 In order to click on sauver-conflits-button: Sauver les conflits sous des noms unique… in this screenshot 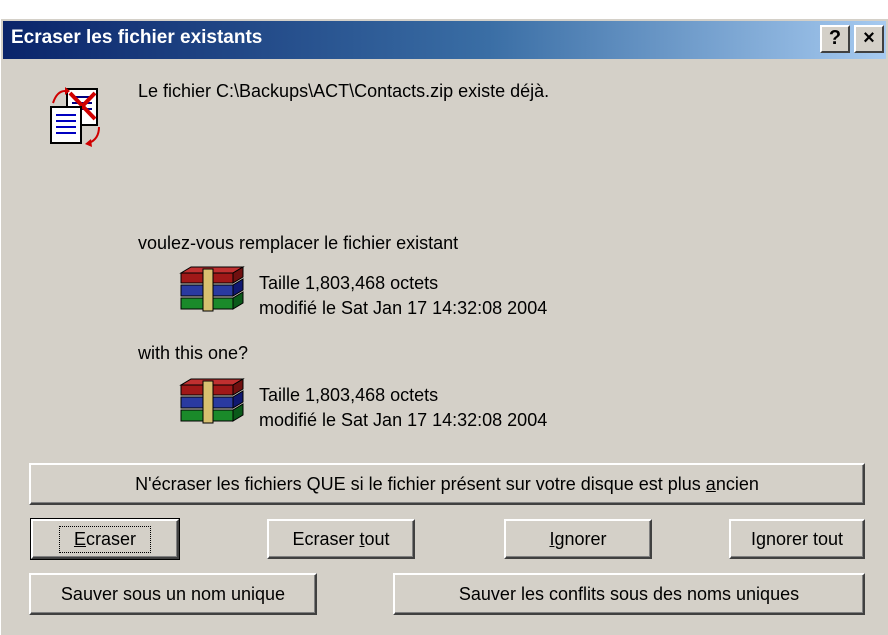, I will do `click(629, 594)`.